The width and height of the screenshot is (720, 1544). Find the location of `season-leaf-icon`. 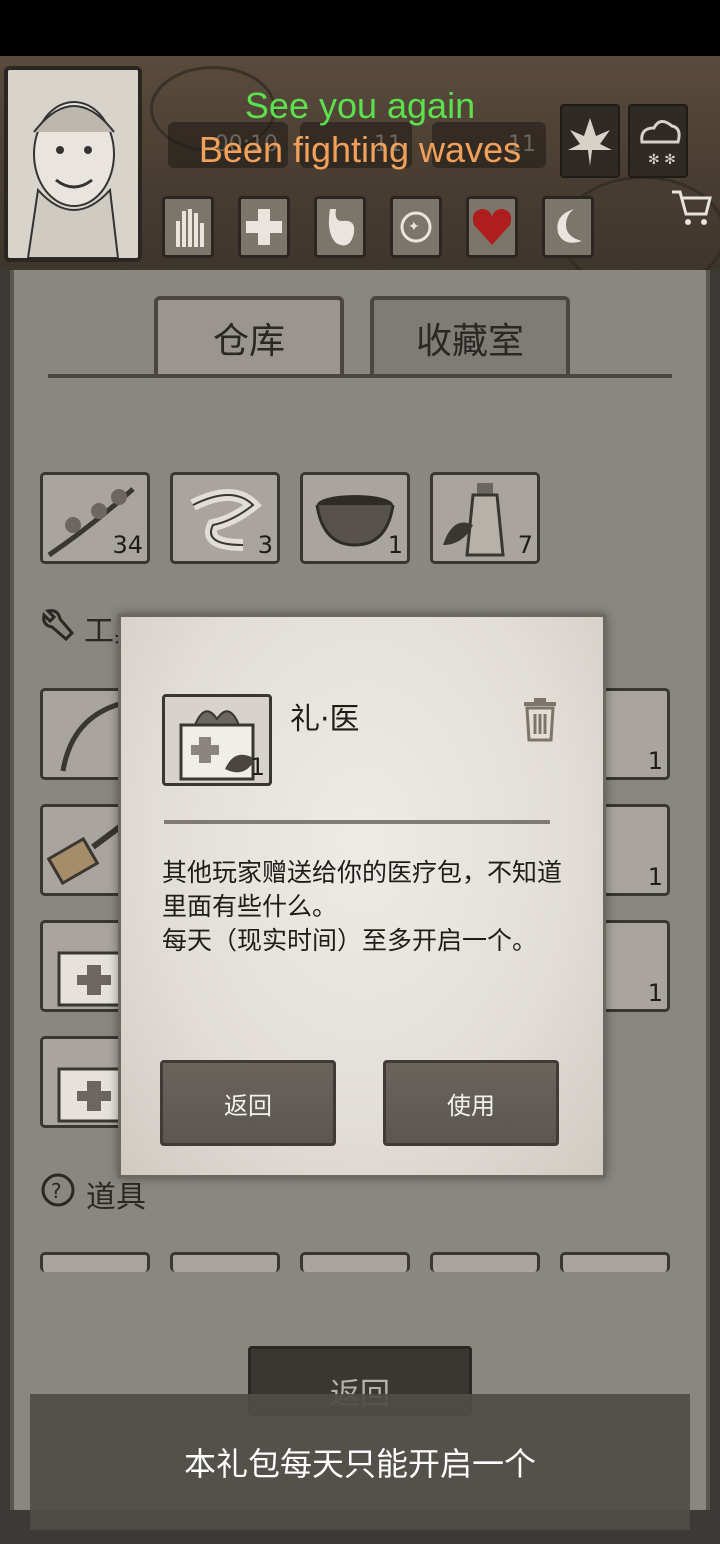

season-leaf-icon is located at coordinates (590, 141).